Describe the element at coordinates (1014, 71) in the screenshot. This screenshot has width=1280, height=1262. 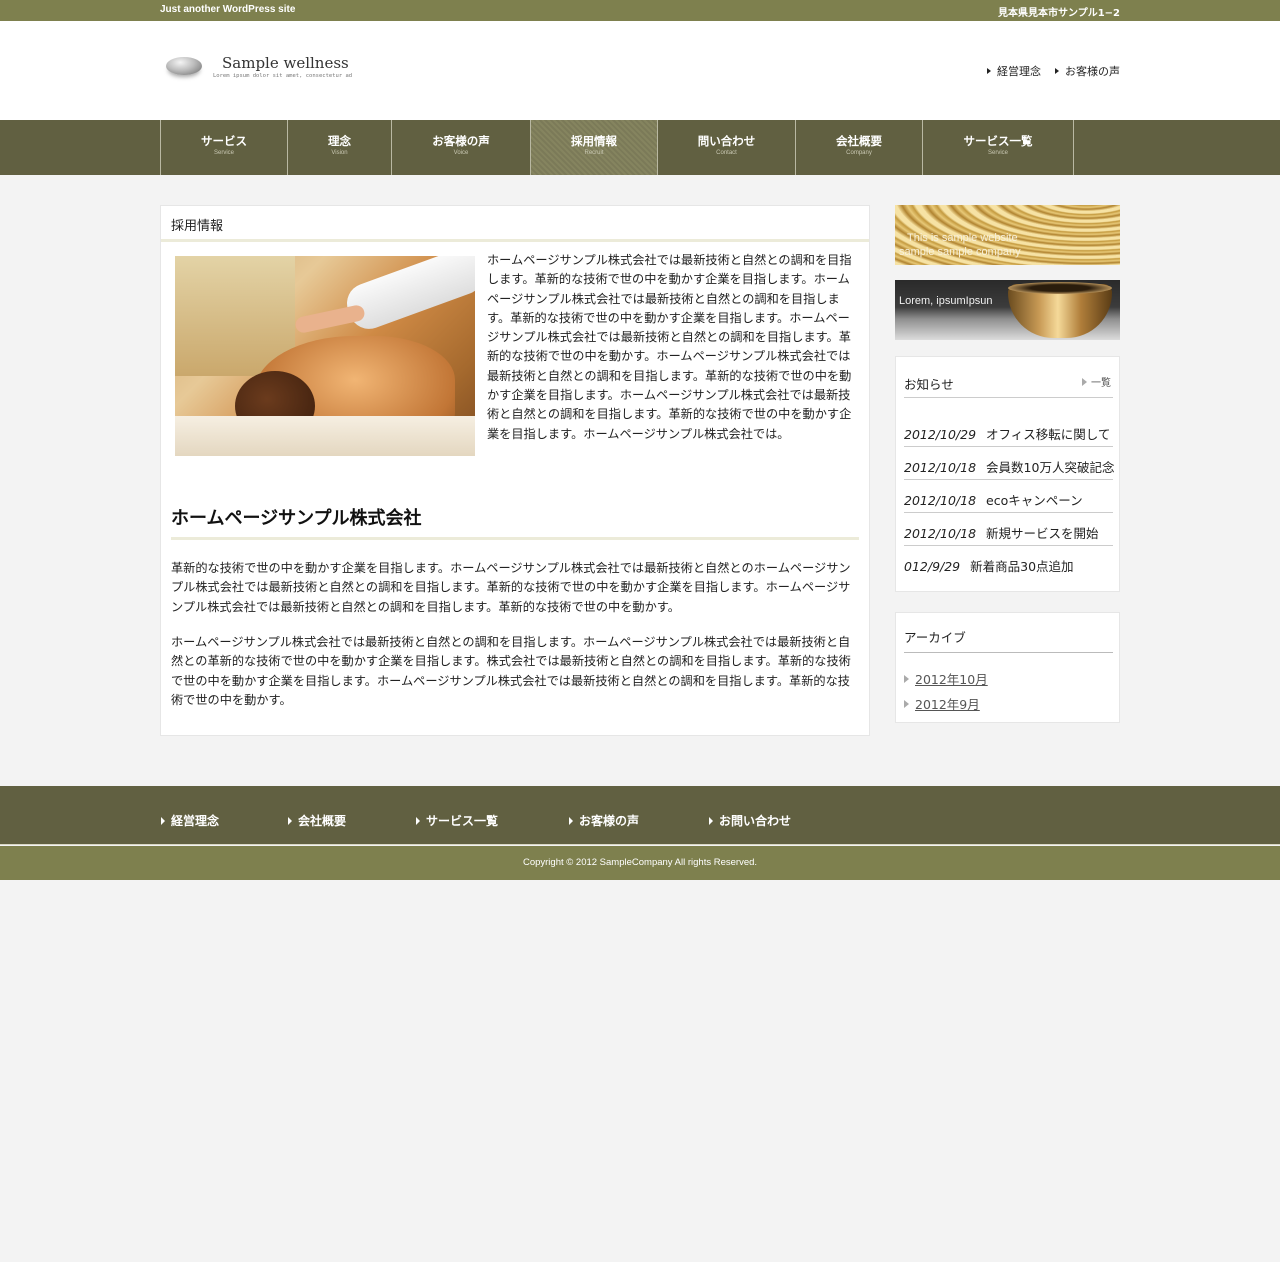
I see `header-link-philosophy: 経営理念` at that location.